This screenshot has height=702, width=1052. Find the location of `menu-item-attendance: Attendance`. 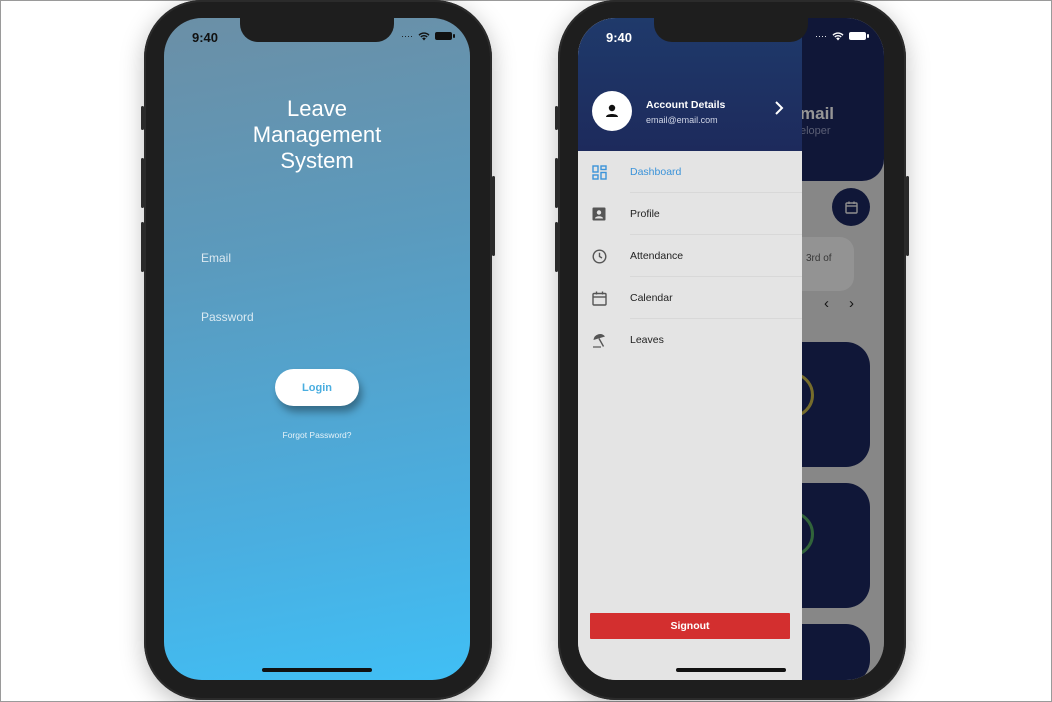

menu-item-attendance: Attendance is located at coordinates (696, 256).